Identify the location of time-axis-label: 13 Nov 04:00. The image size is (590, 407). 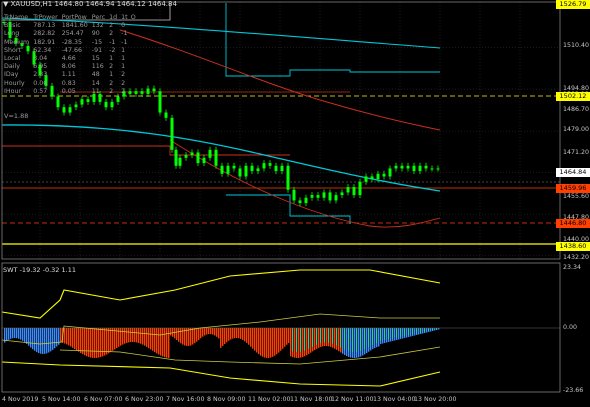
(394, 399).